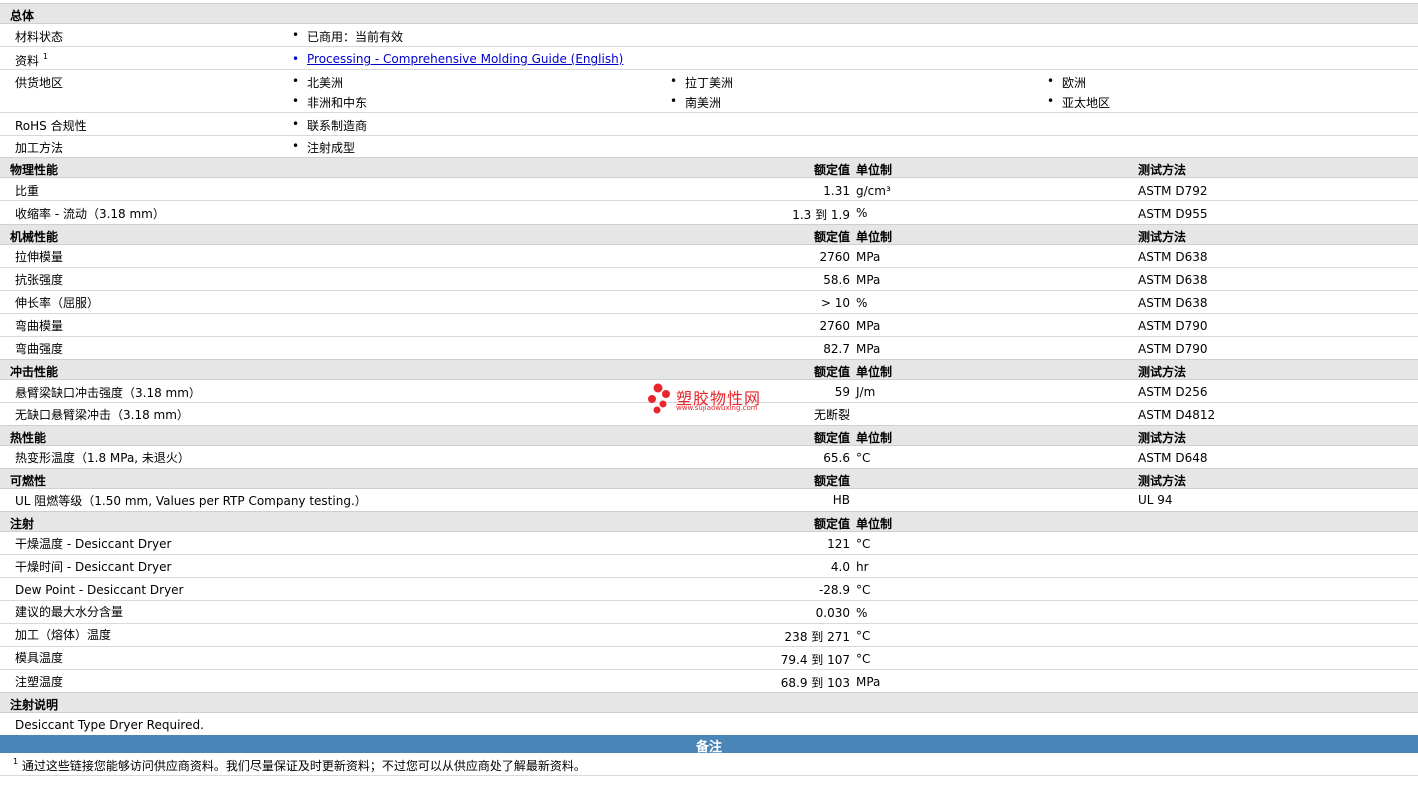 This screenshot has height=798, width=1418. I want to click on row-test: ASTM D4812, so click(1177, 415).